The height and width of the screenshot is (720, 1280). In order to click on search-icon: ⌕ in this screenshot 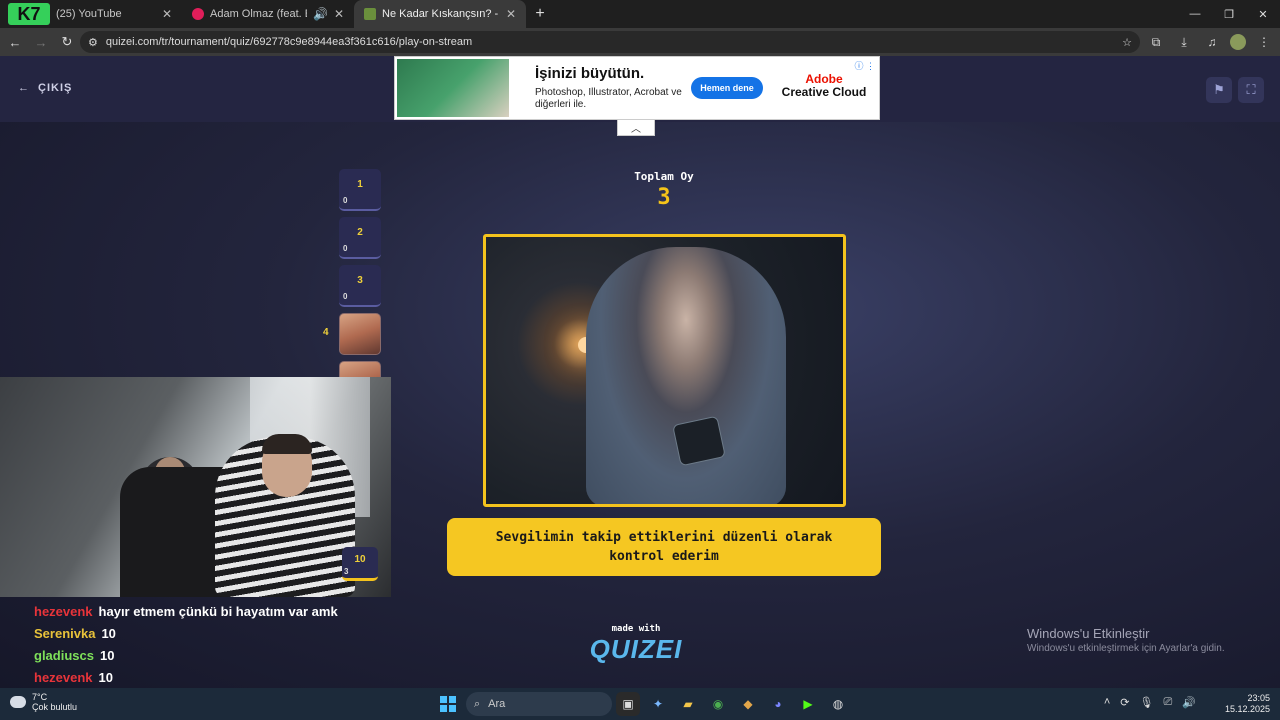, I will do `click(477, 703)`.